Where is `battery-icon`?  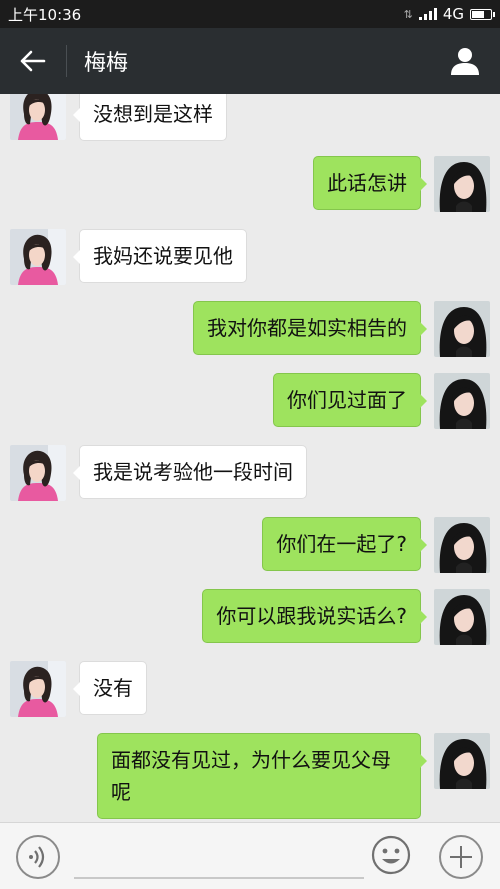
battery-icon is located at coordinates (482, 14).